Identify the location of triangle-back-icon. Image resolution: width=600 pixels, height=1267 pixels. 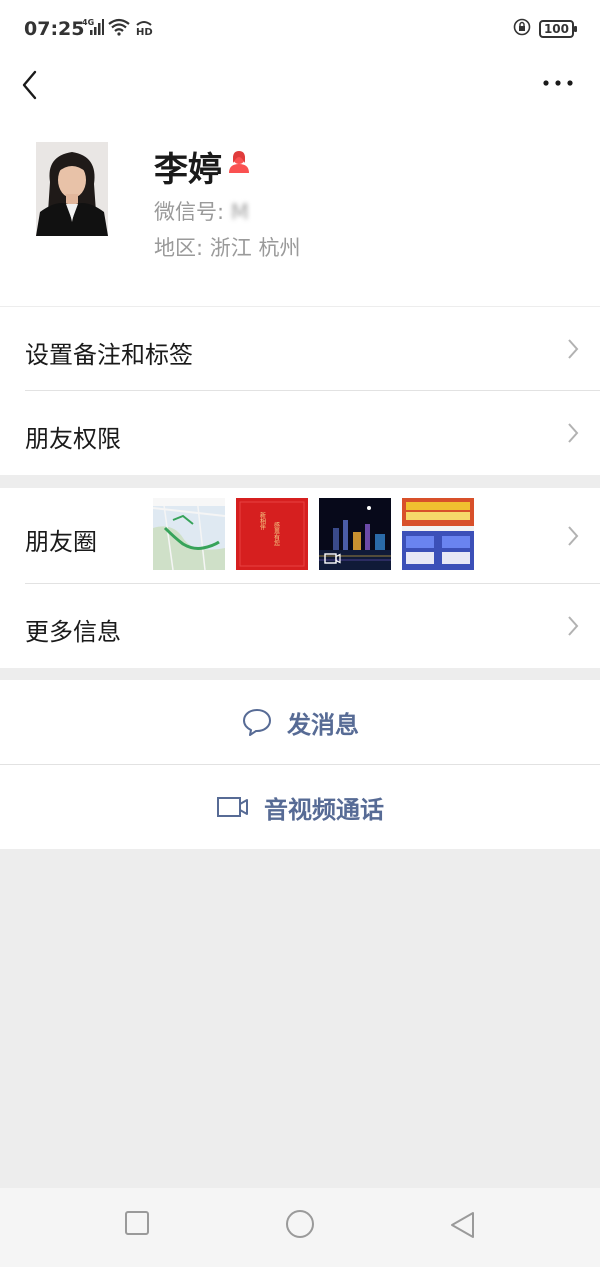
(462, 1225).